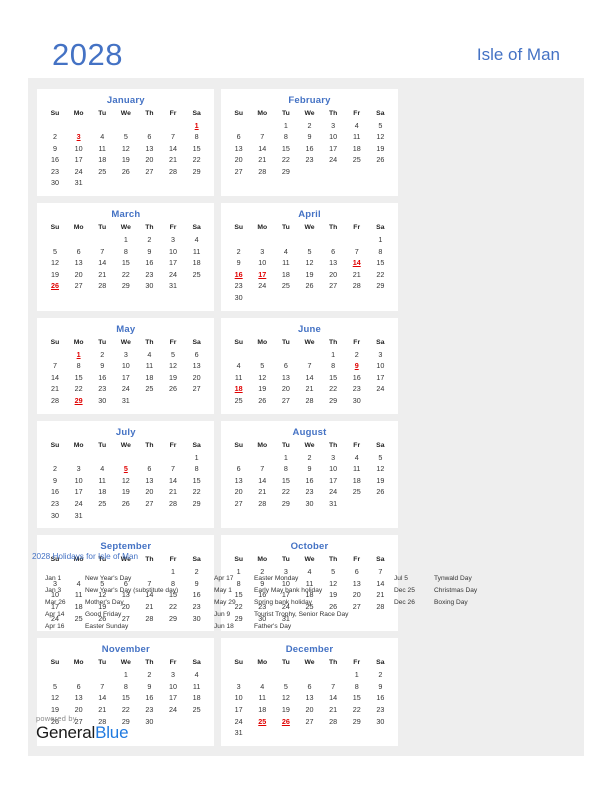 The image size is (612, 792). What do you see at coordinates (79, 401) in the screenshot?
I see `day-cell-holiday: 29` at bounding box center [79, 401].